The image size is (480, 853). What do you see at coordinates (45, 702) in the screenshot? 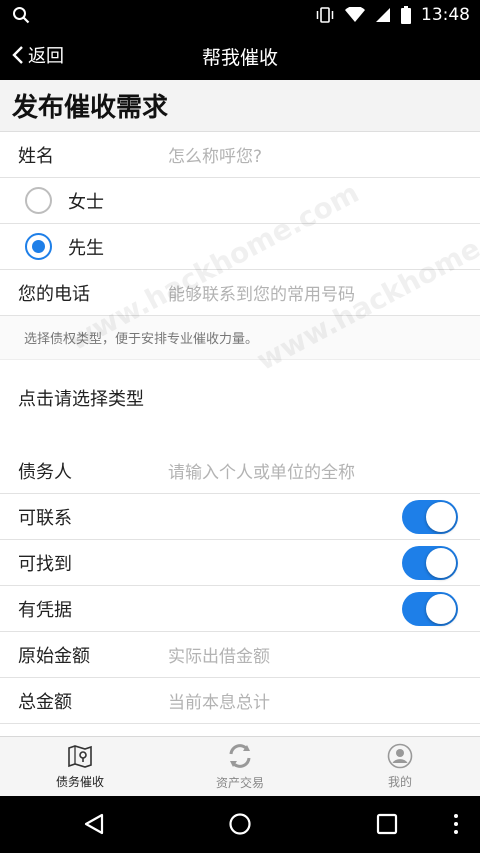
I see `total-amount-label: 总金额` at bounding box center [45, 702].